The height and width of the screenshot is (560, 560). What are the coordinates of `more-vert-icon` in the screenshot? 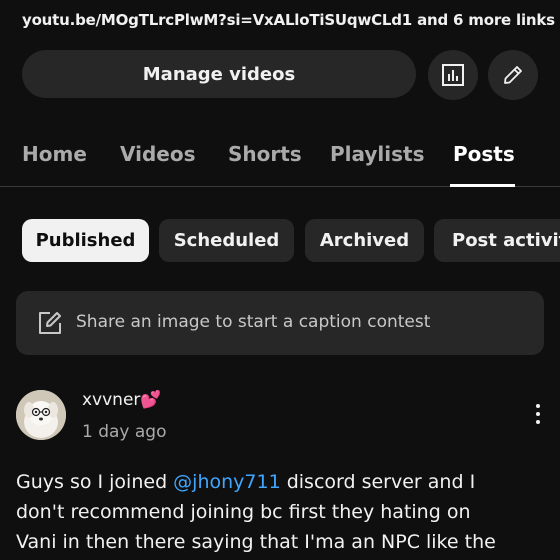 It's located at (538, 414).